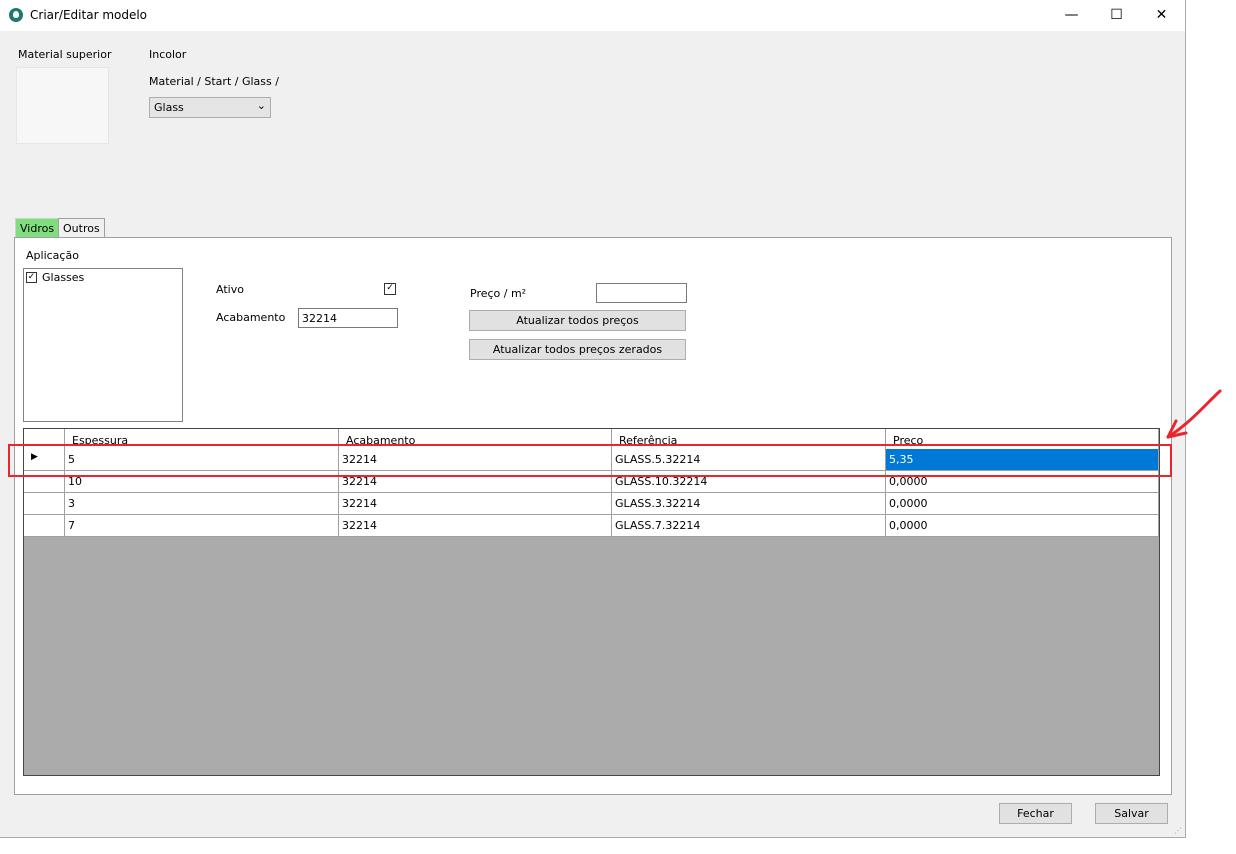  I want to click on cell-referencia: GLASS.3.32214, so click(749, 504).